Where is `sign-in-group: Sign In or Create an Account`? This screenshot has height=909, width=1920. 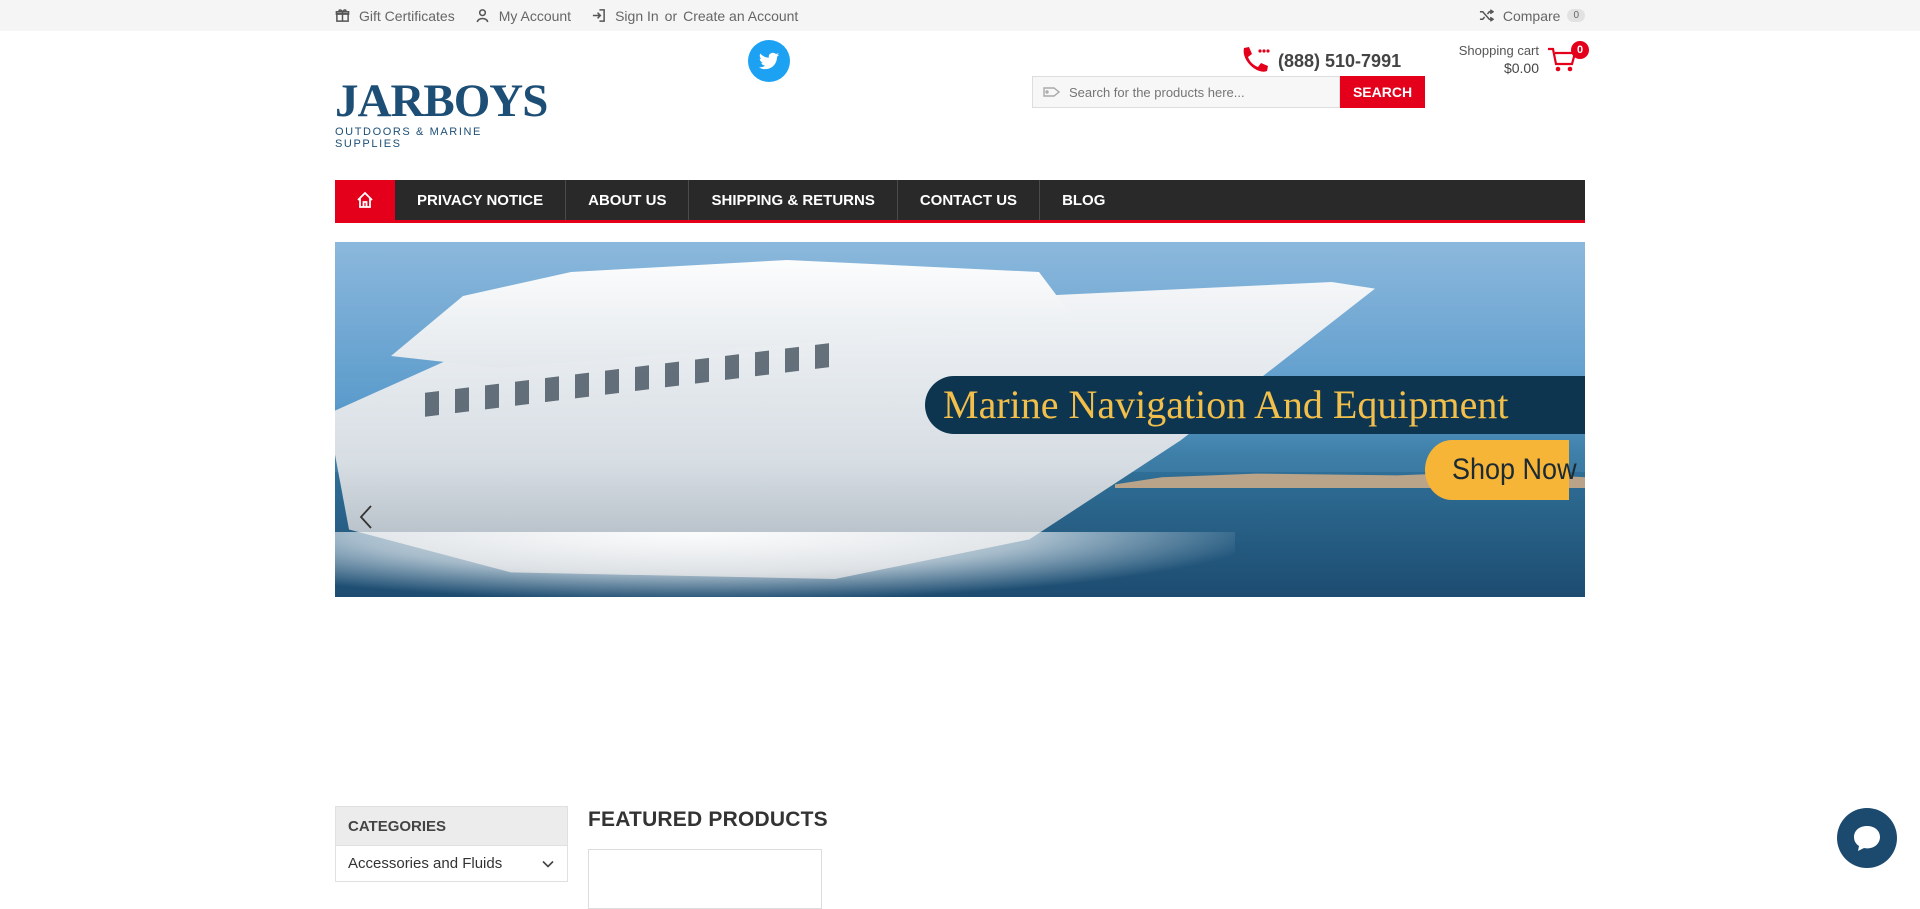
sign-in-group: Sign In or Create an Account is located at coordinates (694, 16).